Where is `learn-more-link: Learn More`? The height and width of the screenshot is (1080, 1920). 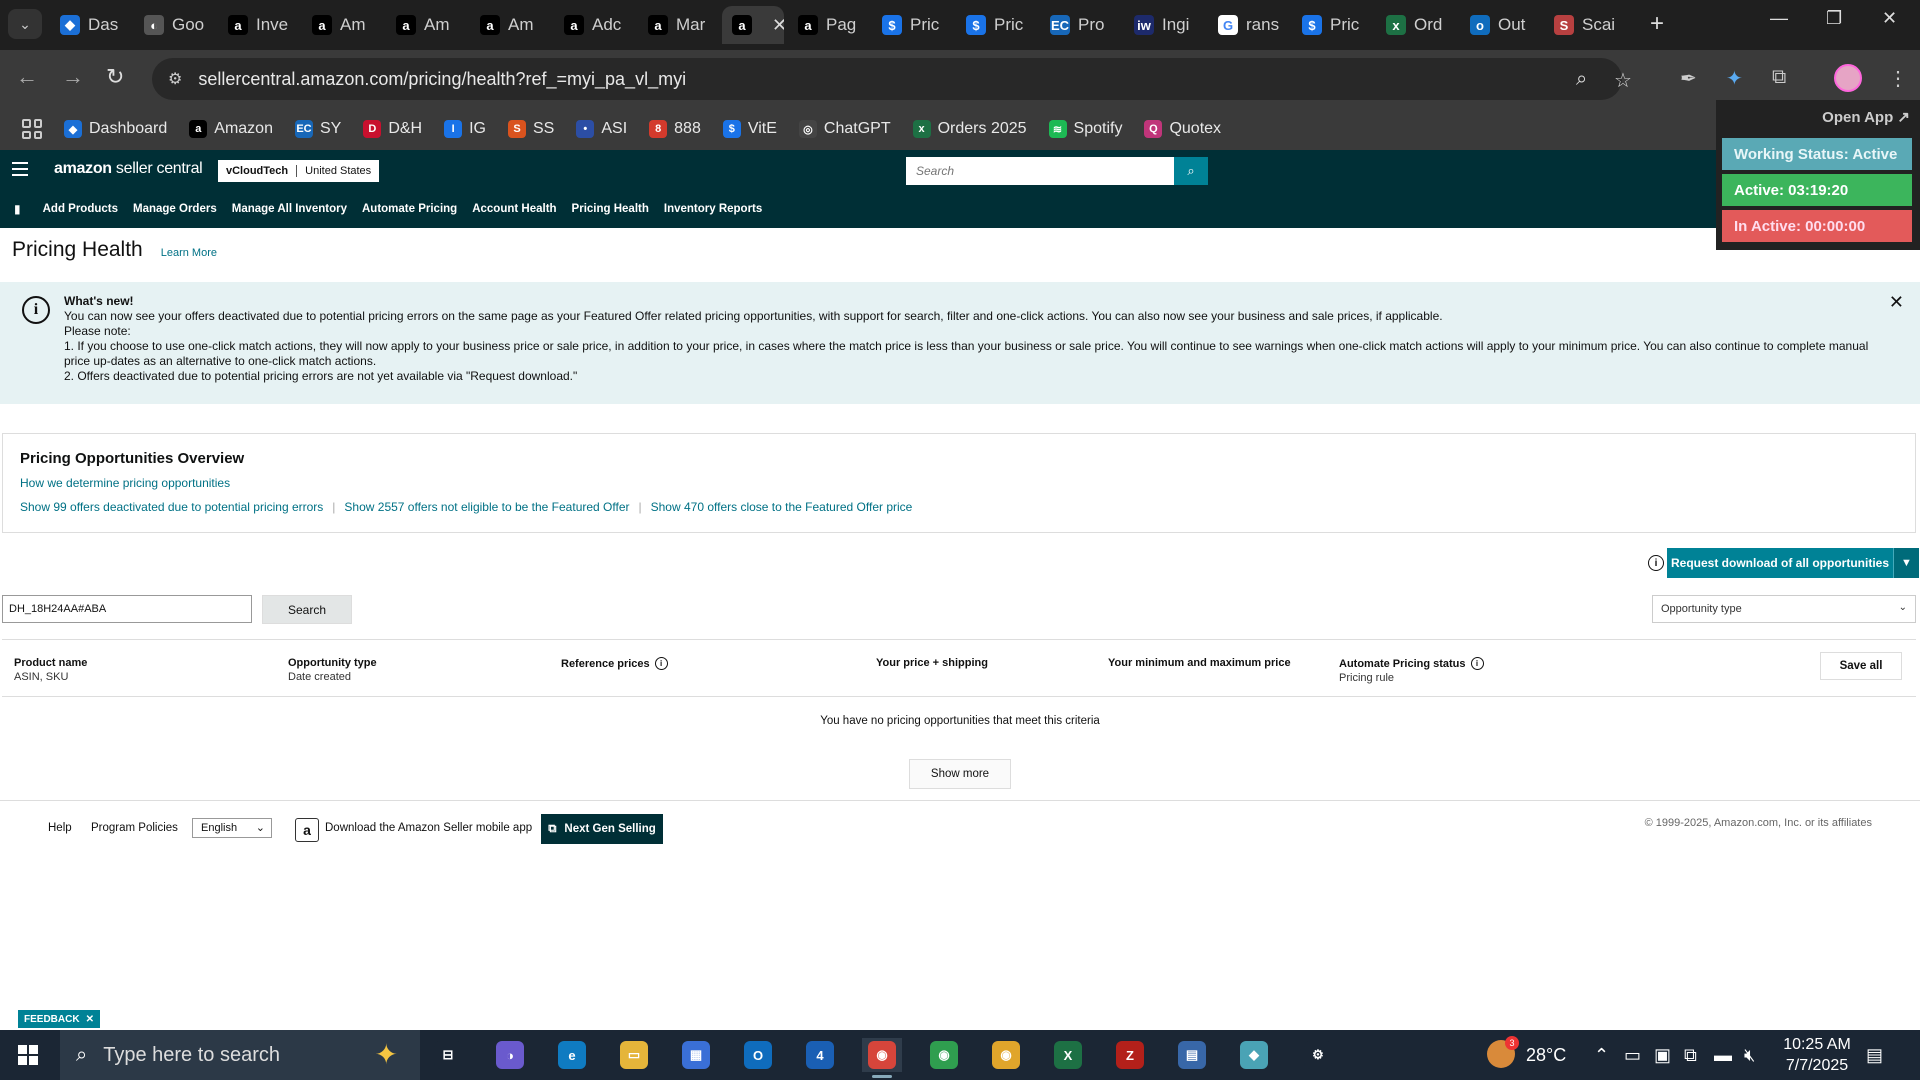 learn-more-link: Learn More is located at coordinates (189, 253).